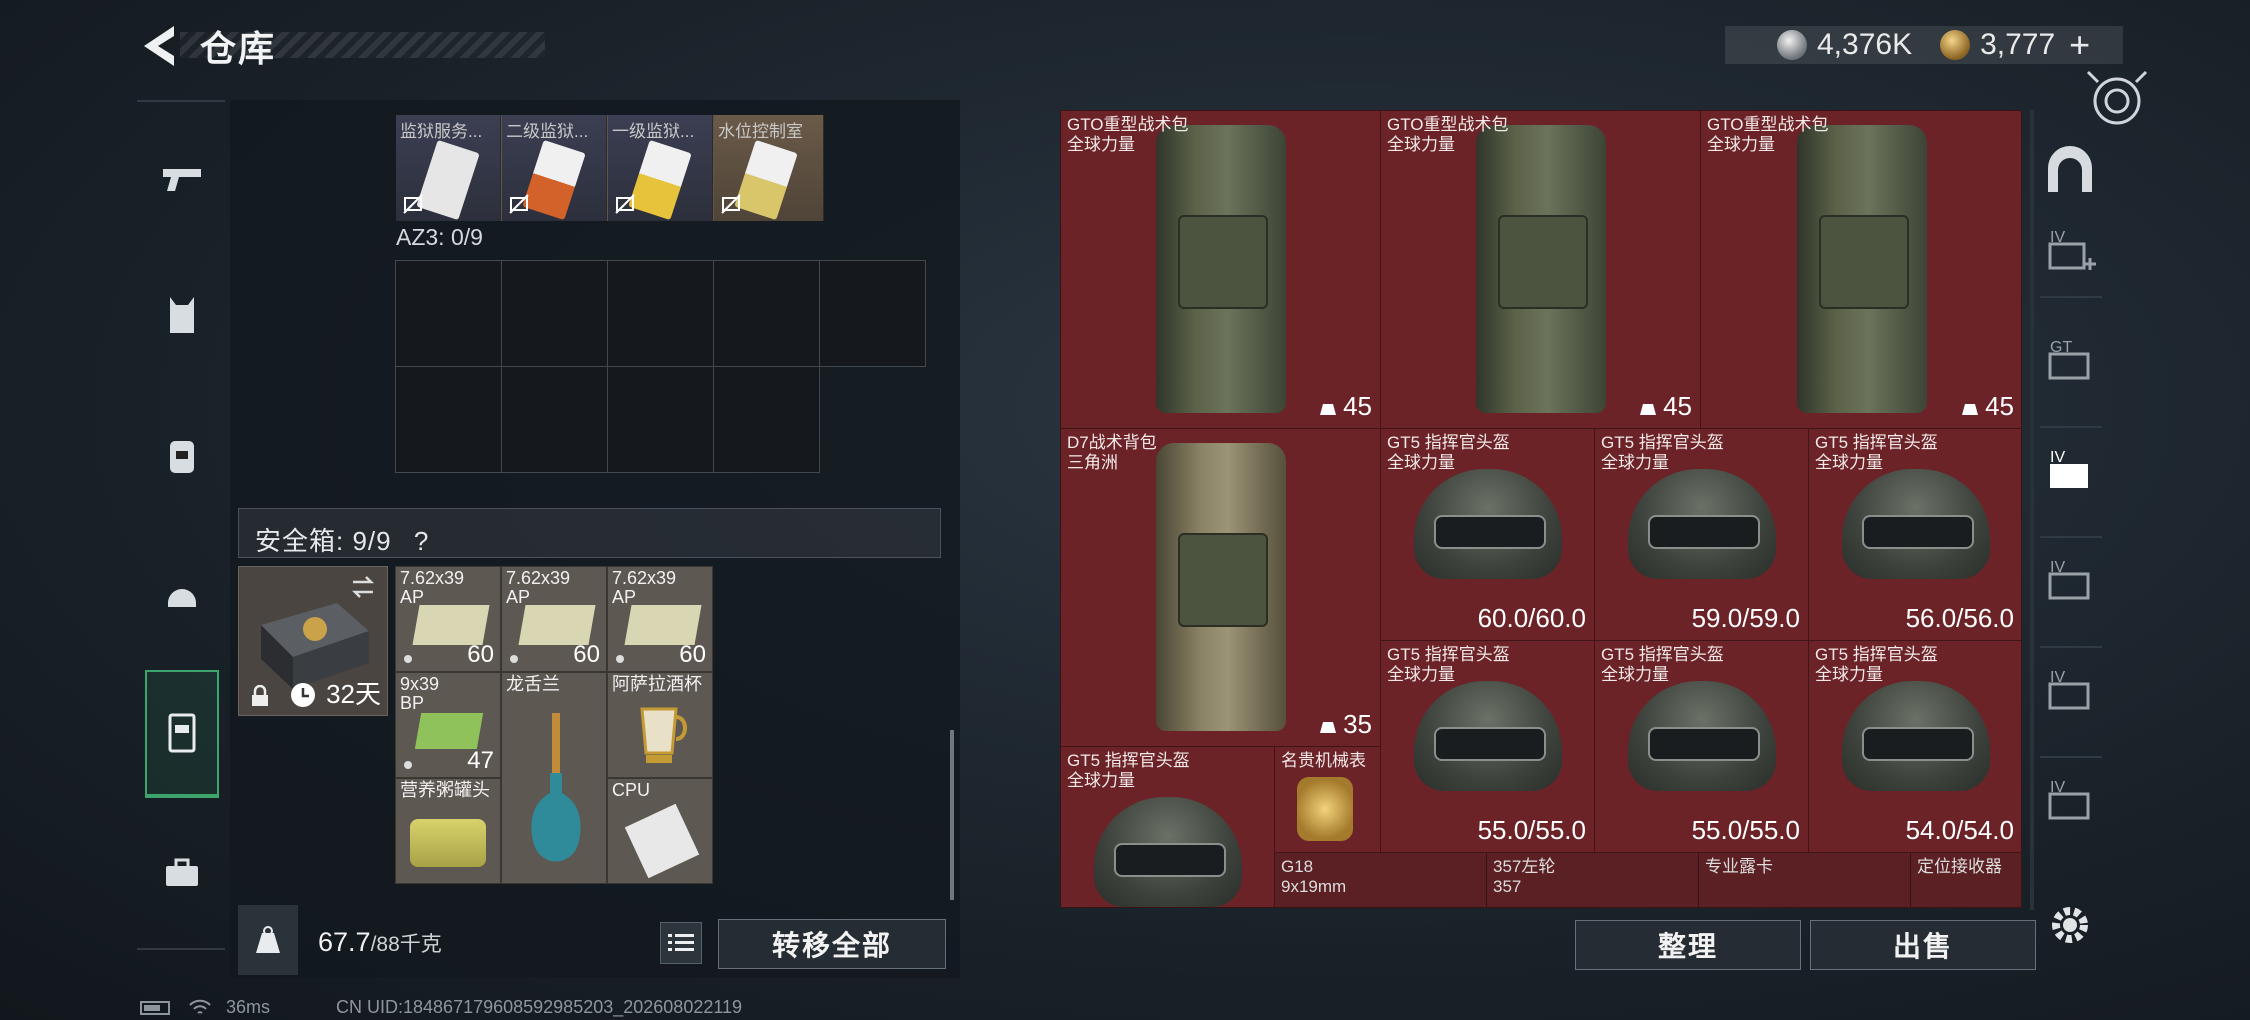 Image resolution: width=2250 pixels, height=1020 pixels. I want to click on swap-icon, so click(363, 587).